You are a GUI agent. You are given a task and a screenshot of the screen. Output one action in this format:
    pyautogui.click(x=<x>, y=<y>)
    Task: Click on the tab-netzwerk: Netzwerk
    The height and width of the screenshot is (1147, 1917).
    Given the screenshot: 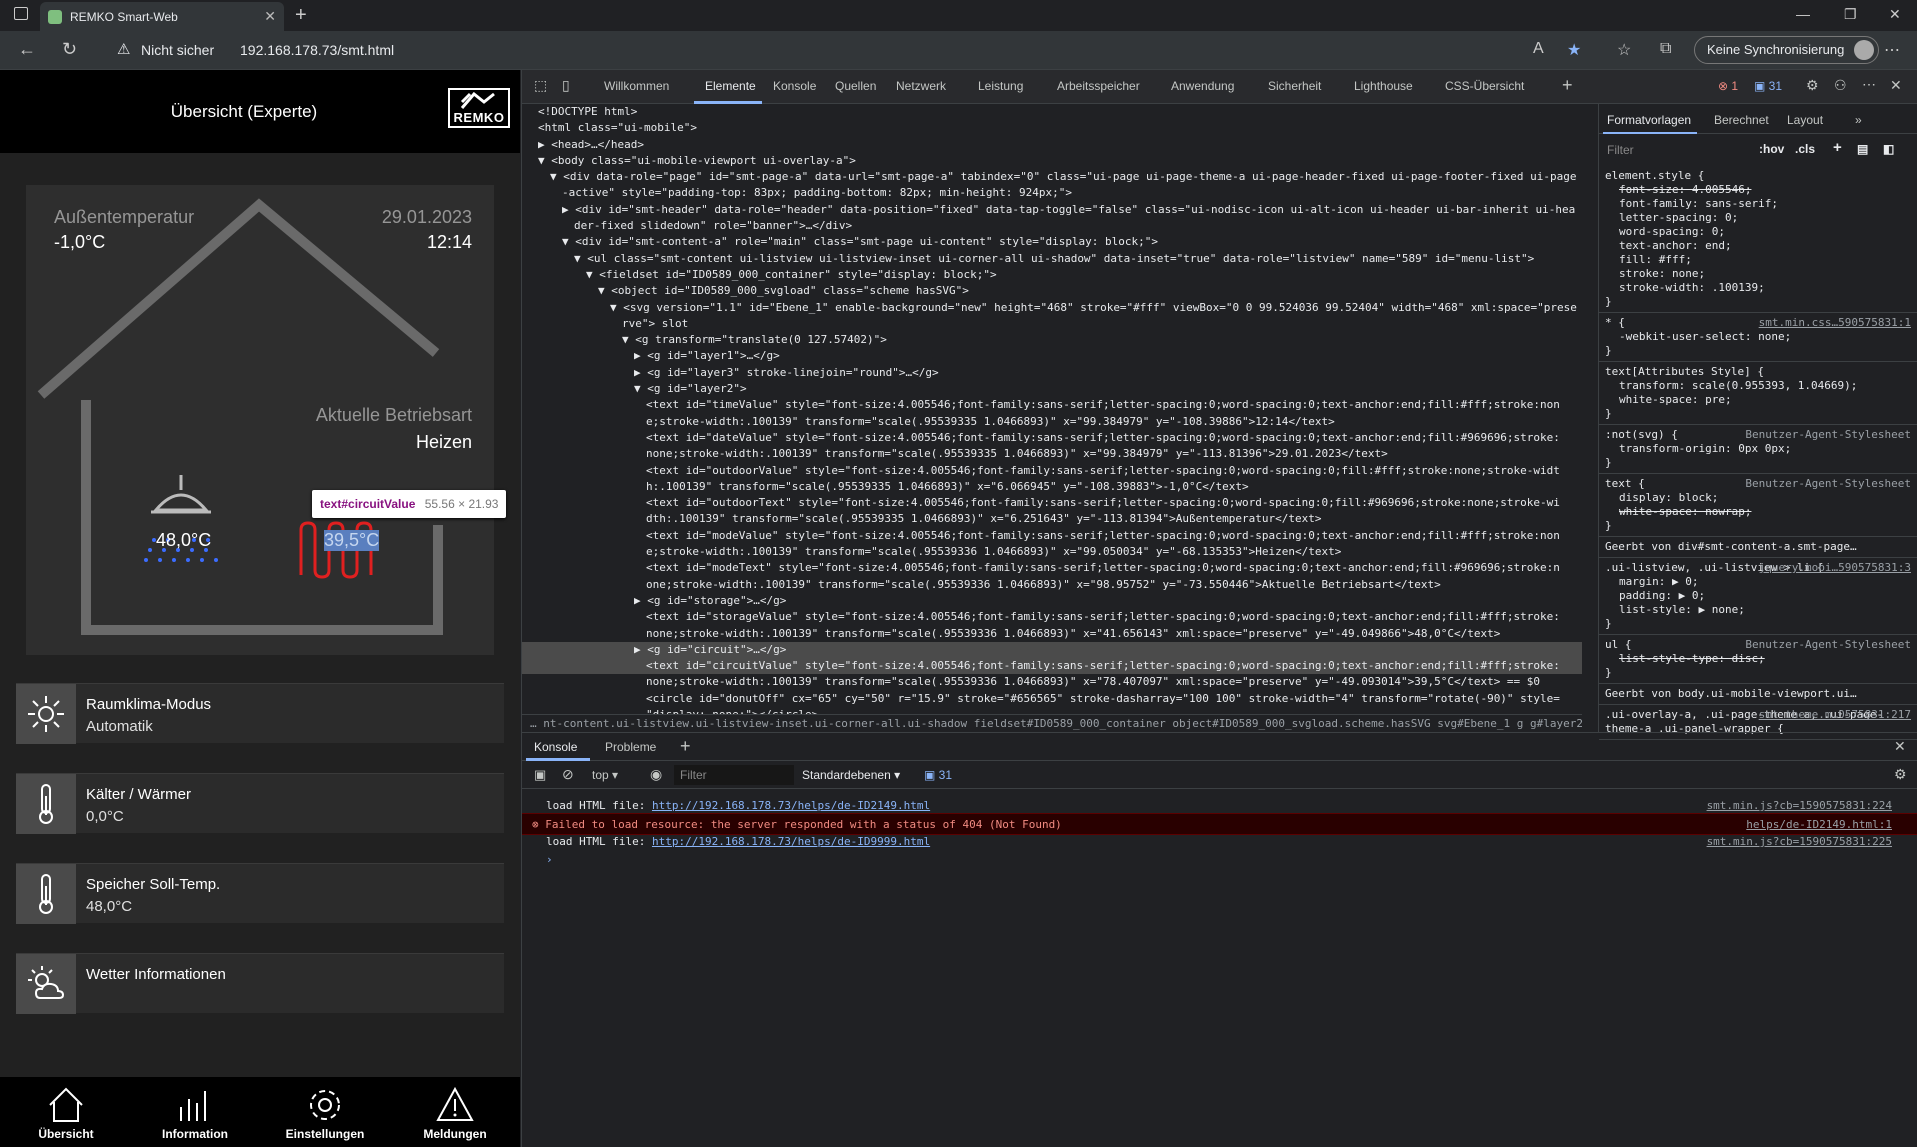 What is the action you would take?
    pyautogui.click(x=921, y=86)
    